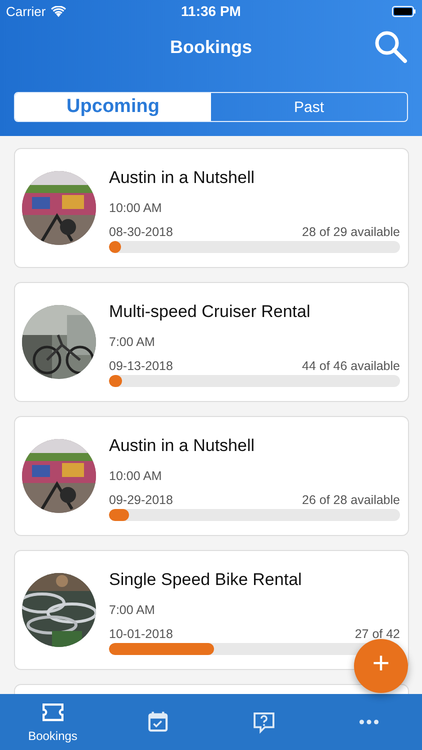  I want to click on booking-title: Single Speed Bike Rental, so click(206, 580).